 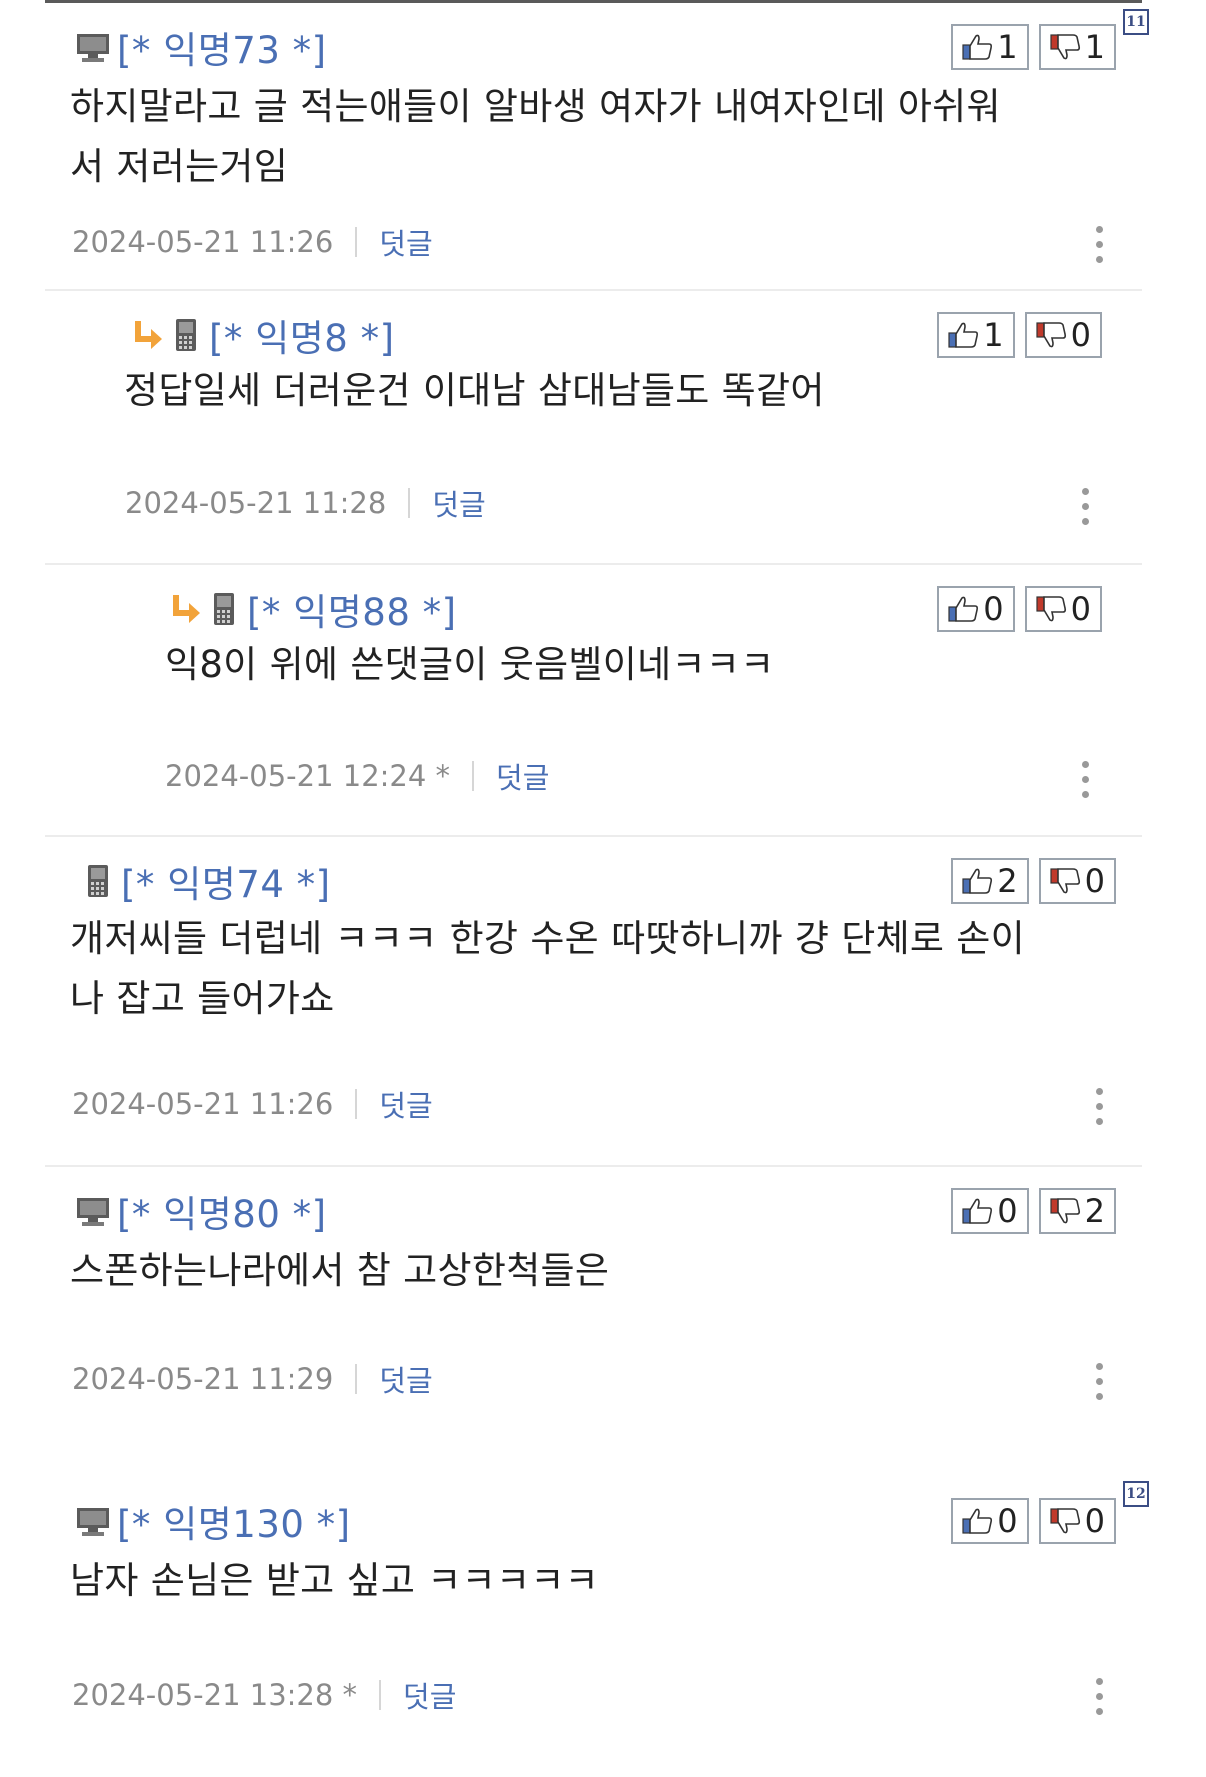 What do you see at coordinates (1019, 335) in the screenshot?
I see `vote-group: 1 0` at bounding box center [1019, 335].